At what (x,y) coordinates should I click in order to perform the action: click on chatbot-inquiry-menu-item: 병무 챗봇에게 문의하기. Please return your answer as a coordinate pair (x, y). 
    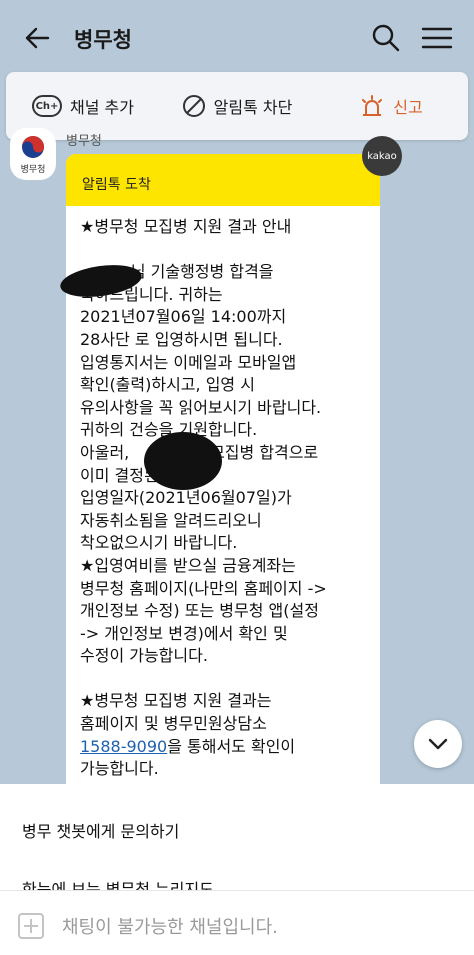
    Looking at the image, I should click on (100, 830).